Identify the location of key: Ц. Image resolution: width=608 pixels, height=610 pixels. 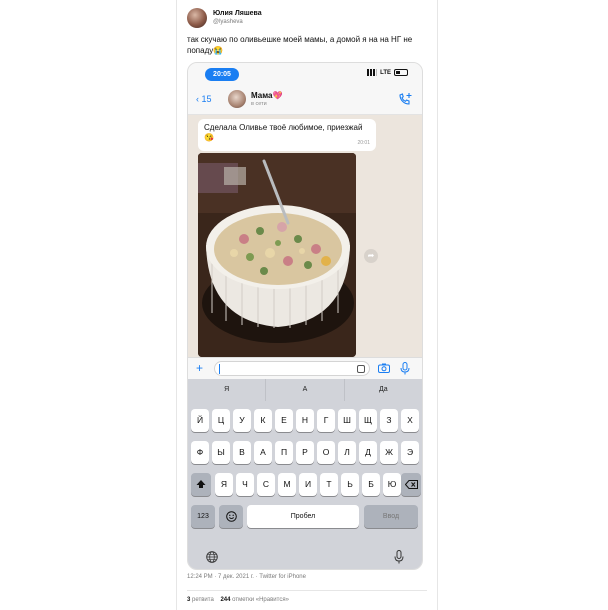
(221, 420).